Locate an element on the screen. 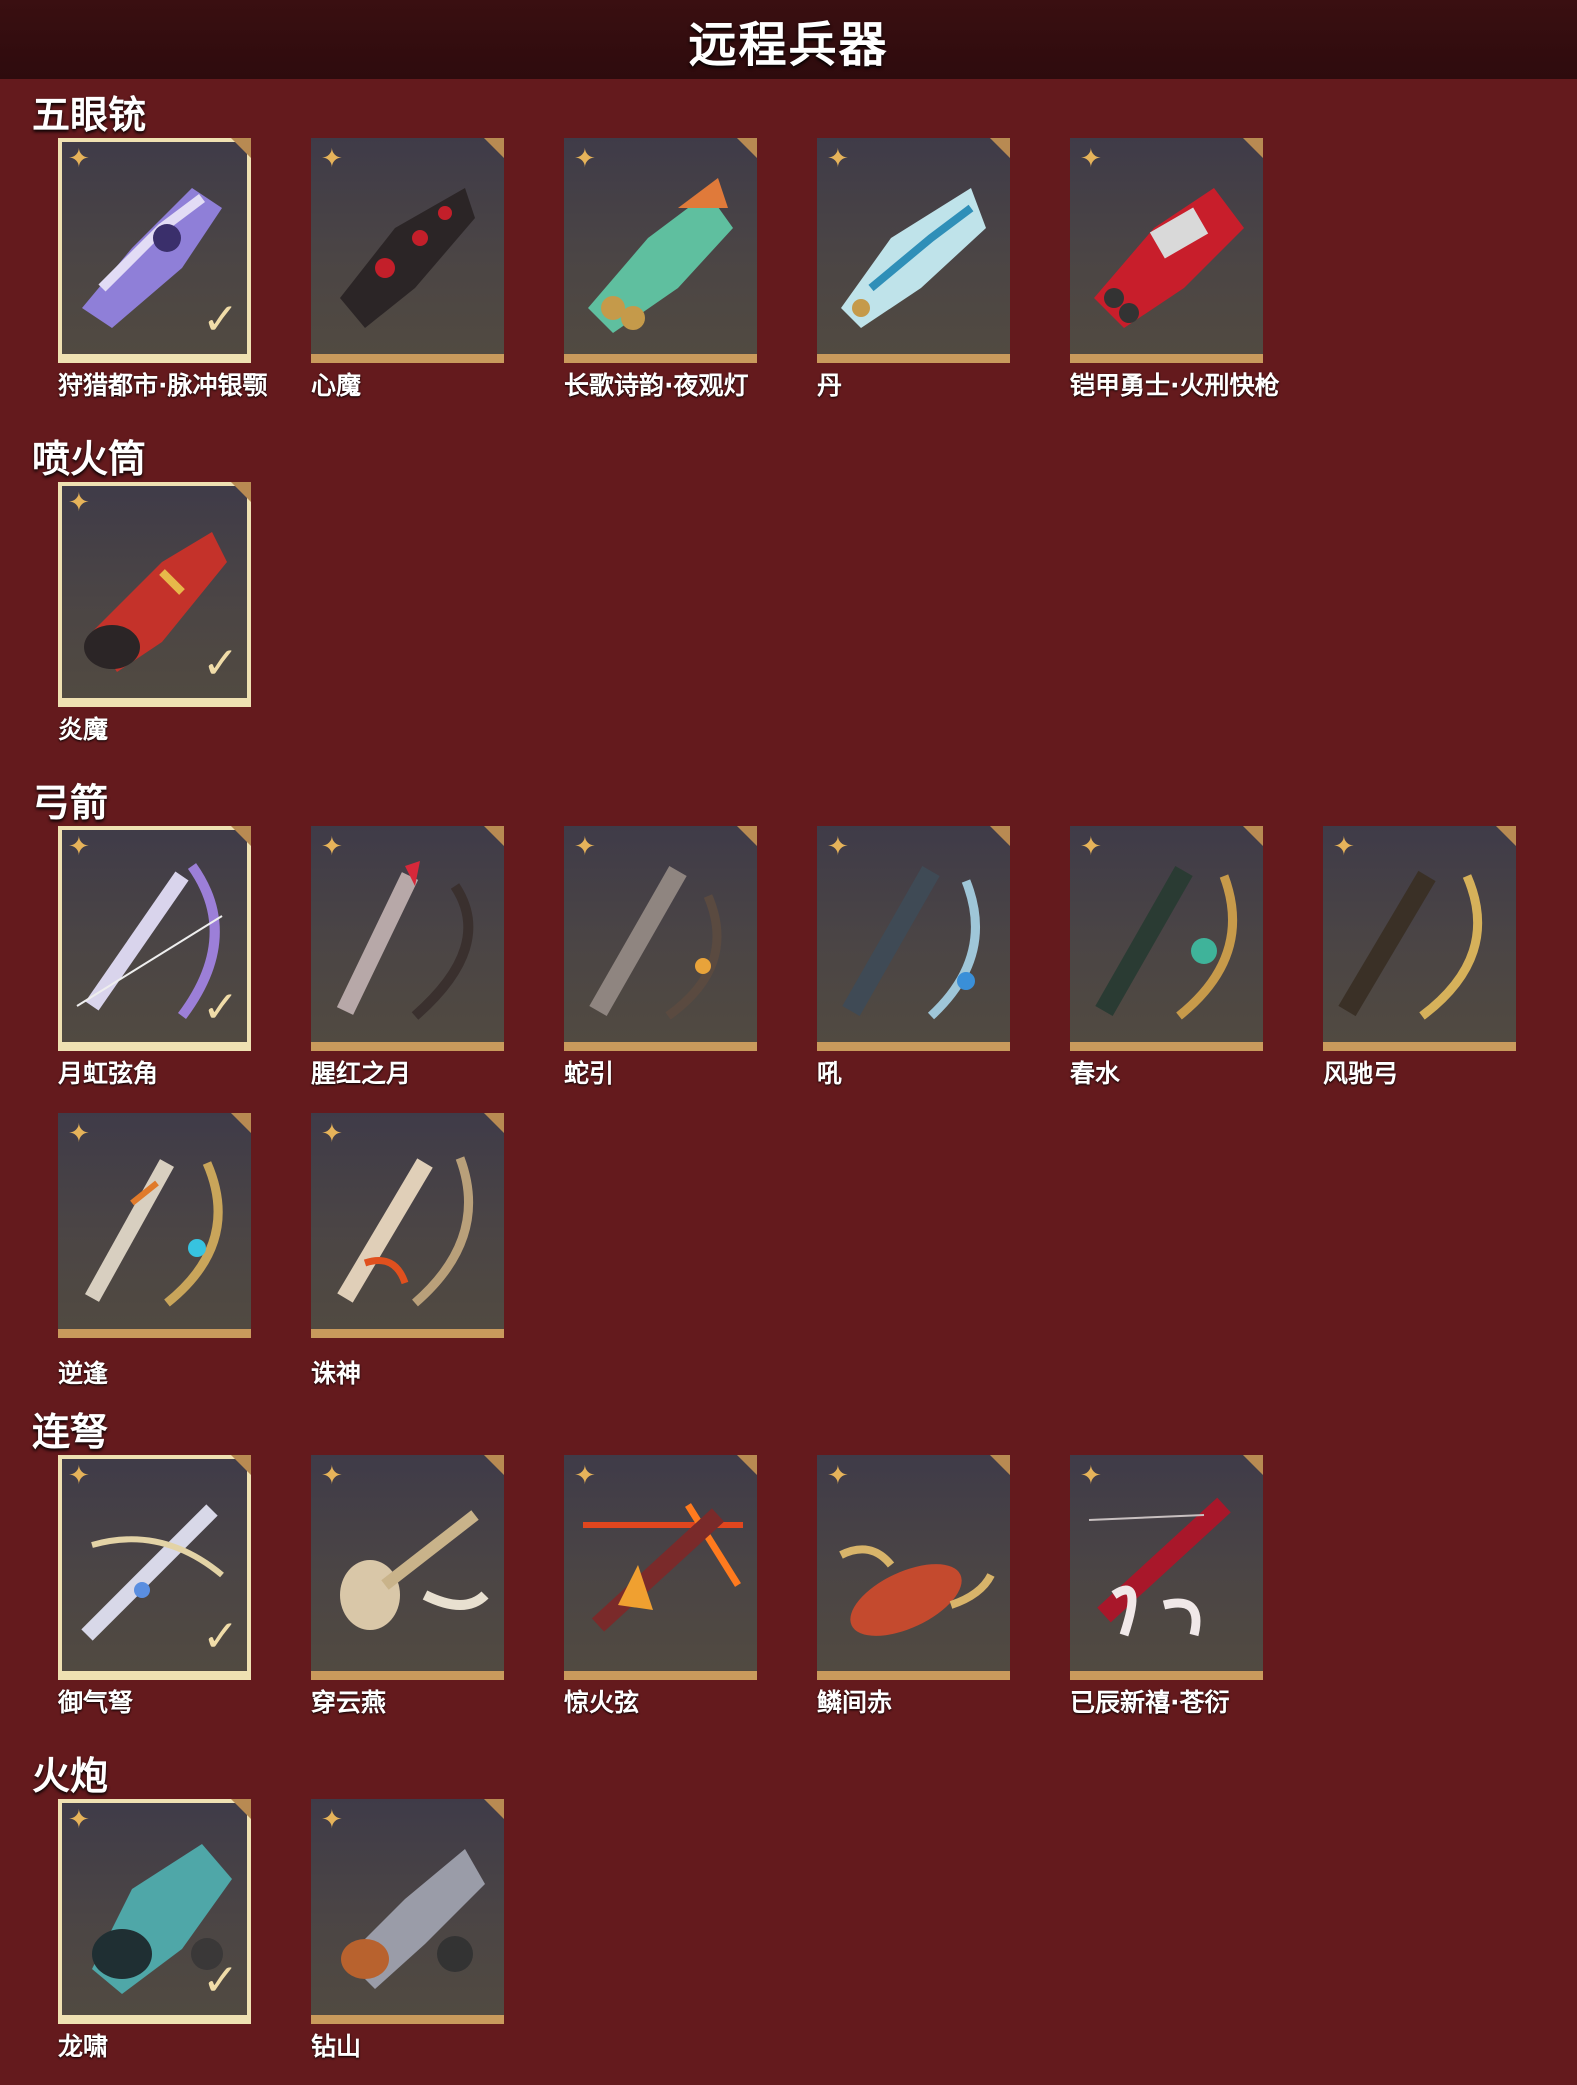 Image resolution: width=1577 pixels, height=2085 pixels. section-title-repeating-crossbow: 连弩 is located at coordinates (70, 1432).